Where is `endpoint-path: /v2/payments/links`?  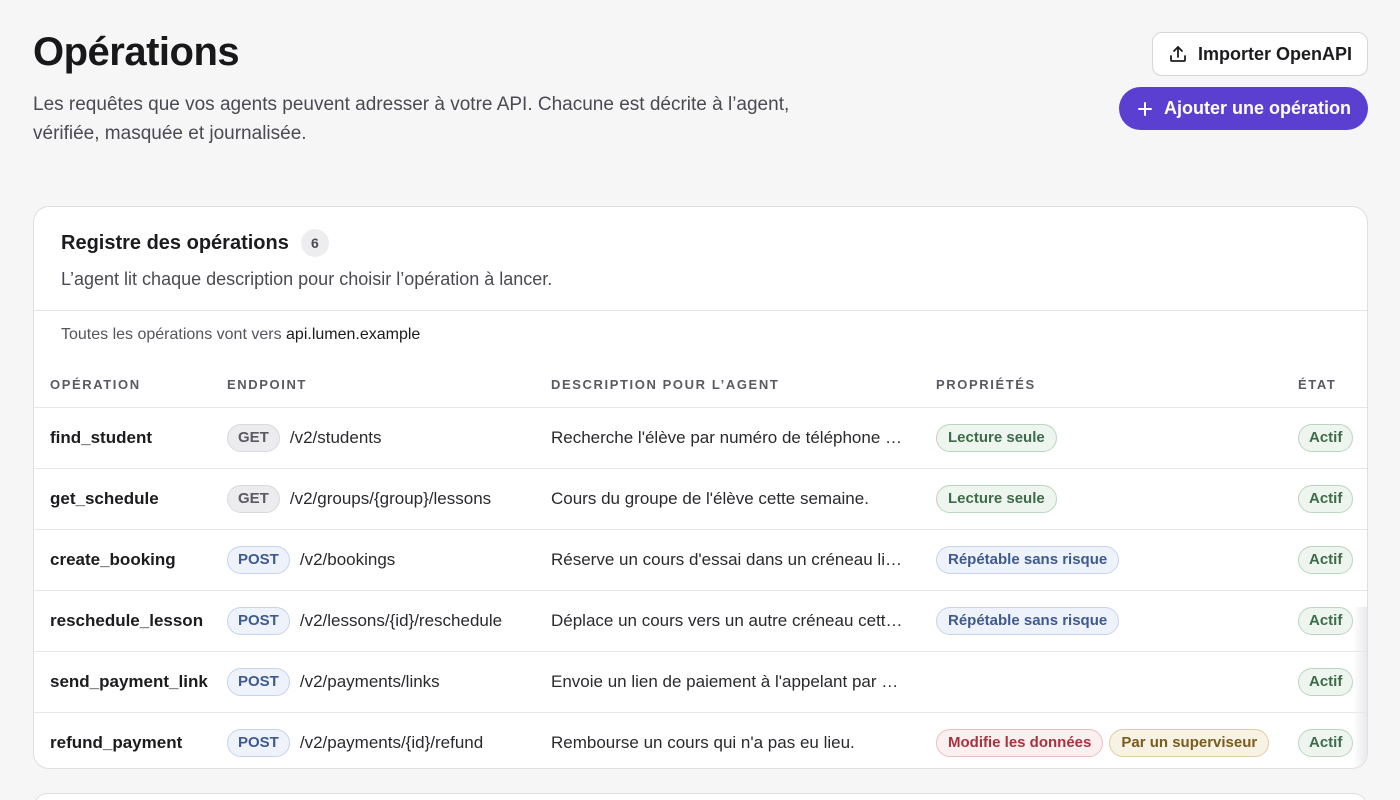
endpoint-path: /v2/payments/links is located at coordinates (369, 681).